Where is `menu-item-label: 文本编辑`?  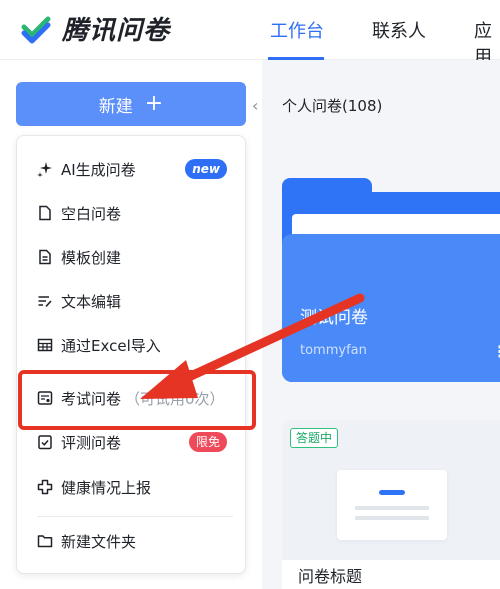 menu-item-label: 文本编辑 is located at coordinates (91, 301).